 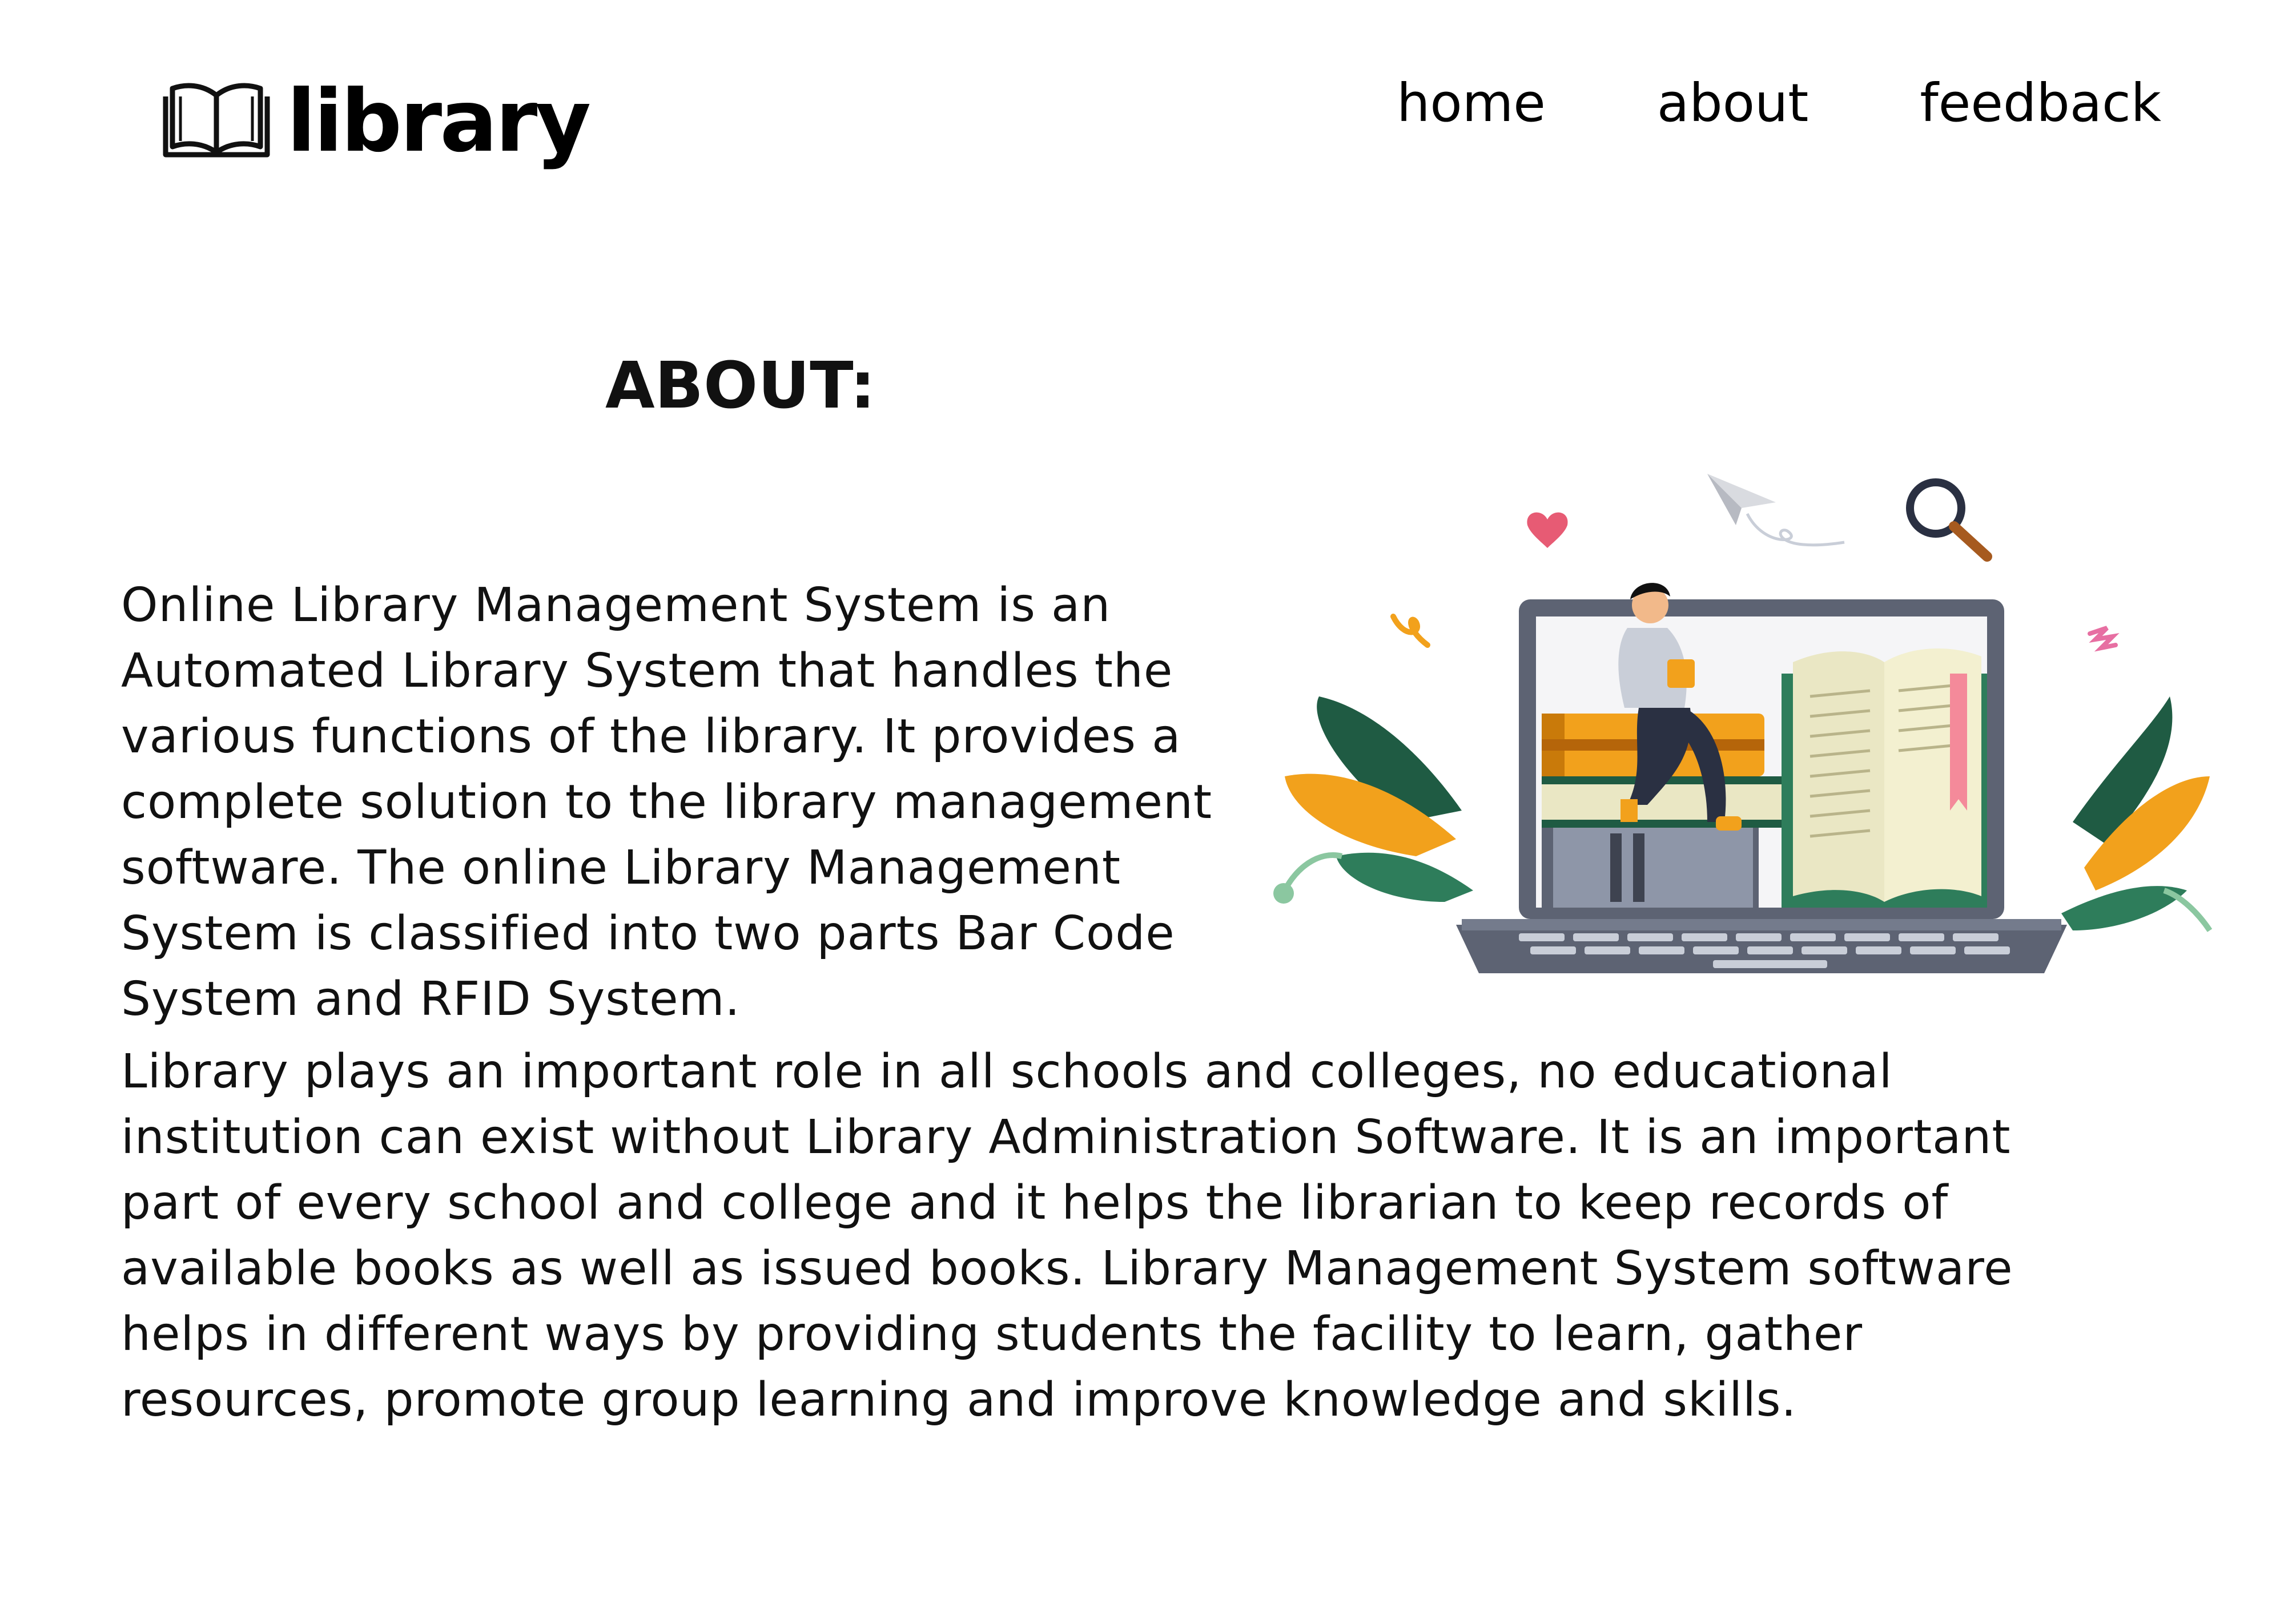 I want to click on main-nav: home about feedback, so click(x=1779, y=104).